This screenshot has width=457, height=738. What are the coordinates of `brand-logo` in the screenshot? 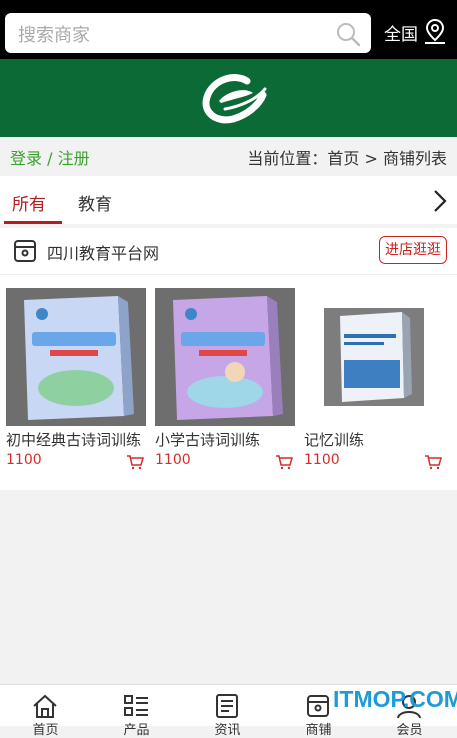 It's located at (234, 99).